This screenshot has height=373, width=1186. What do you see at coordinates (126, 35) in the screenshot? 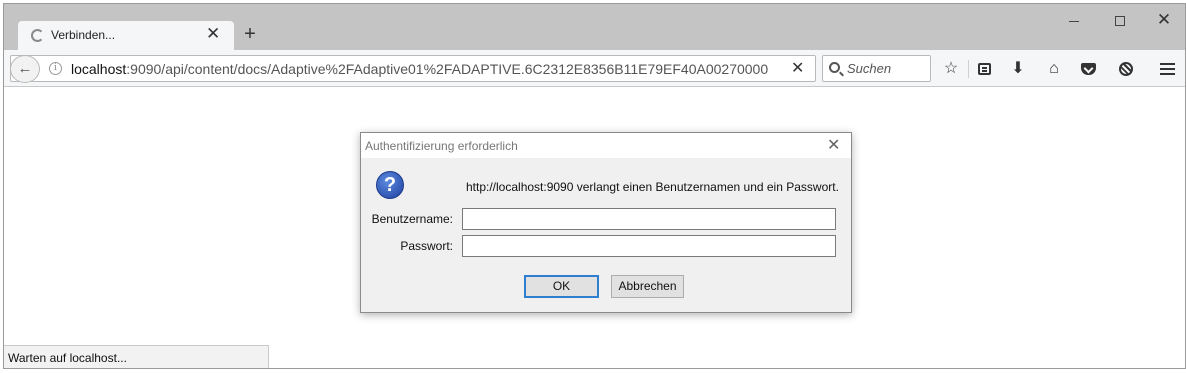
I see `tab-active: Verbinden... ✕` at bounding box center [126, 35].